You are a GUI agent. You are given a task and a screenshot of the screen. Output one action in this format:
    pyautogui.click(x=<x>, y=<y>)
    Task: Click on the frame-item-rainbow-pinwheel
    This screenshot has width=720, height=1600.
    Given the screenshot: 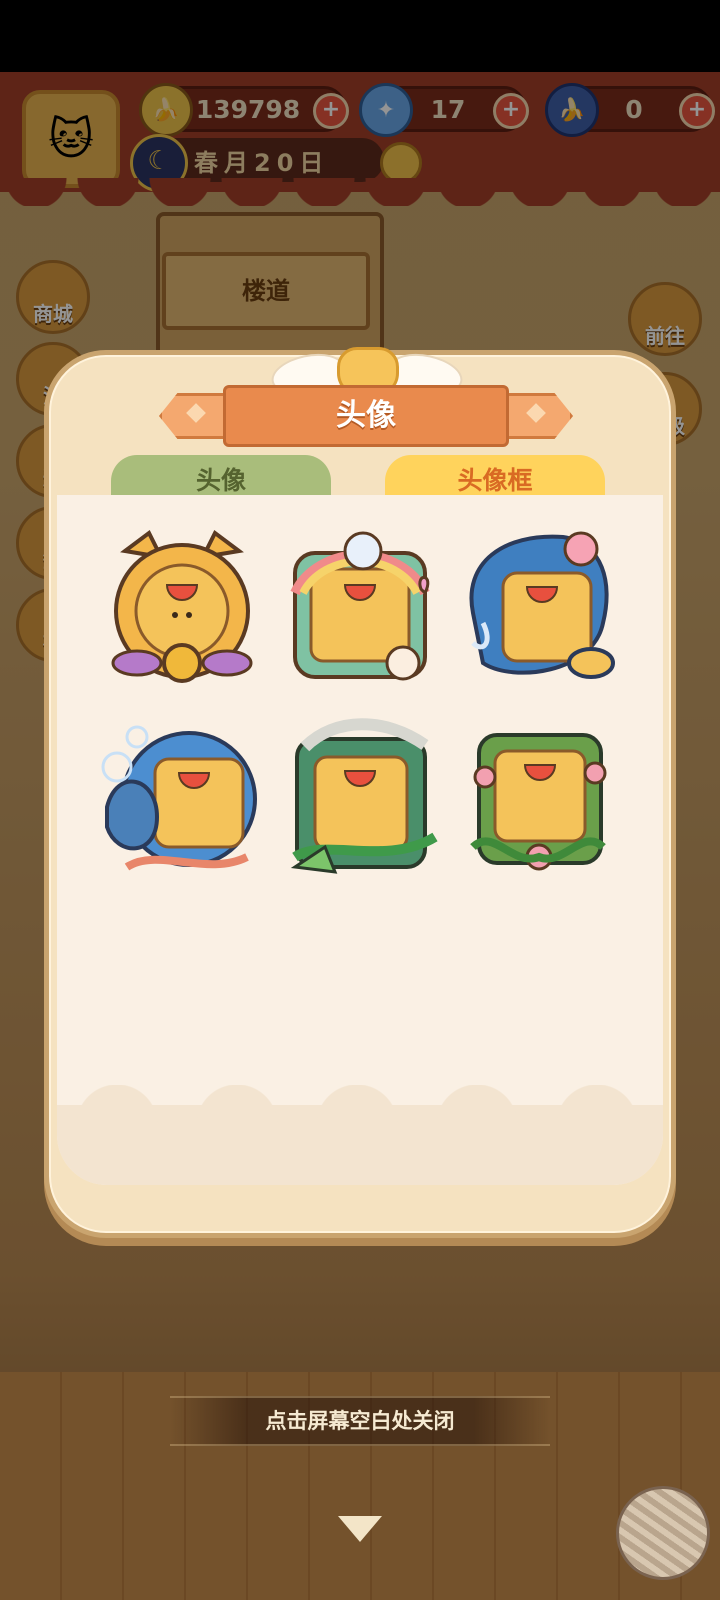 What is the action you would take?
    pyautogui.click(x=360, y=608)
    